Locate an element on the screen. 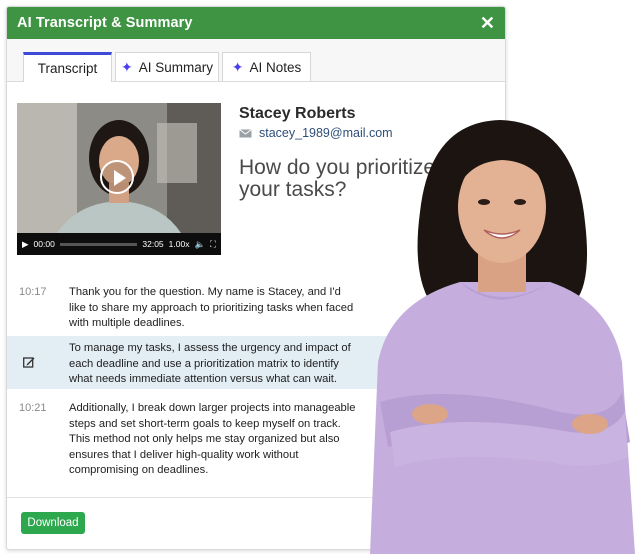  candidate-name: Stacey Roberts is located at coordinates (297, 113).